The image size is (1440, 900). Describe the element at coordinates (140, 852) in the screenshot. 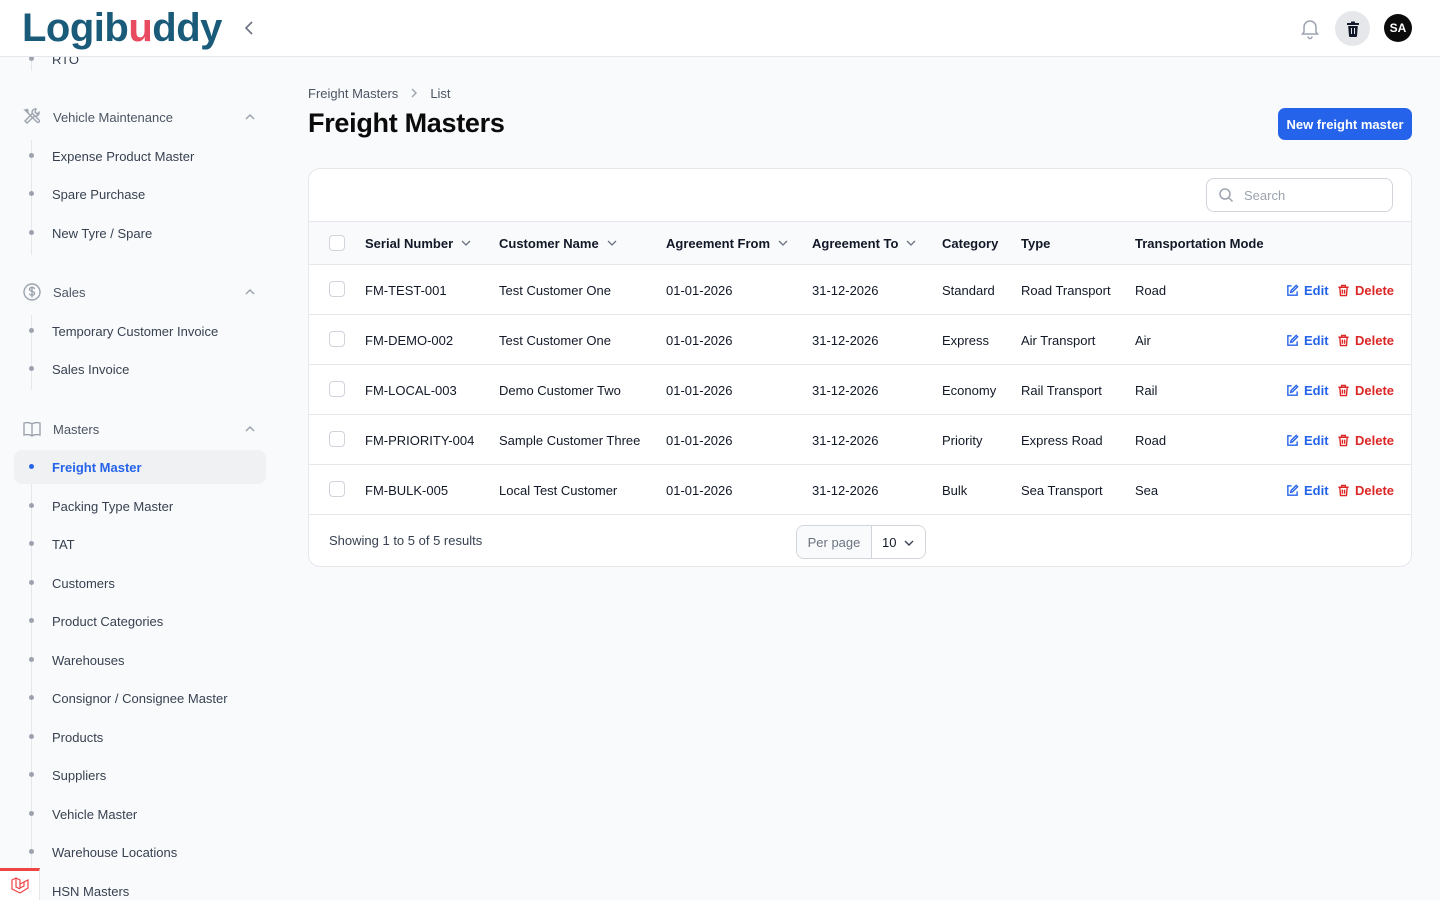

I see `sidebar-item-warehouse-locations: Warehouse Locations` at that location.